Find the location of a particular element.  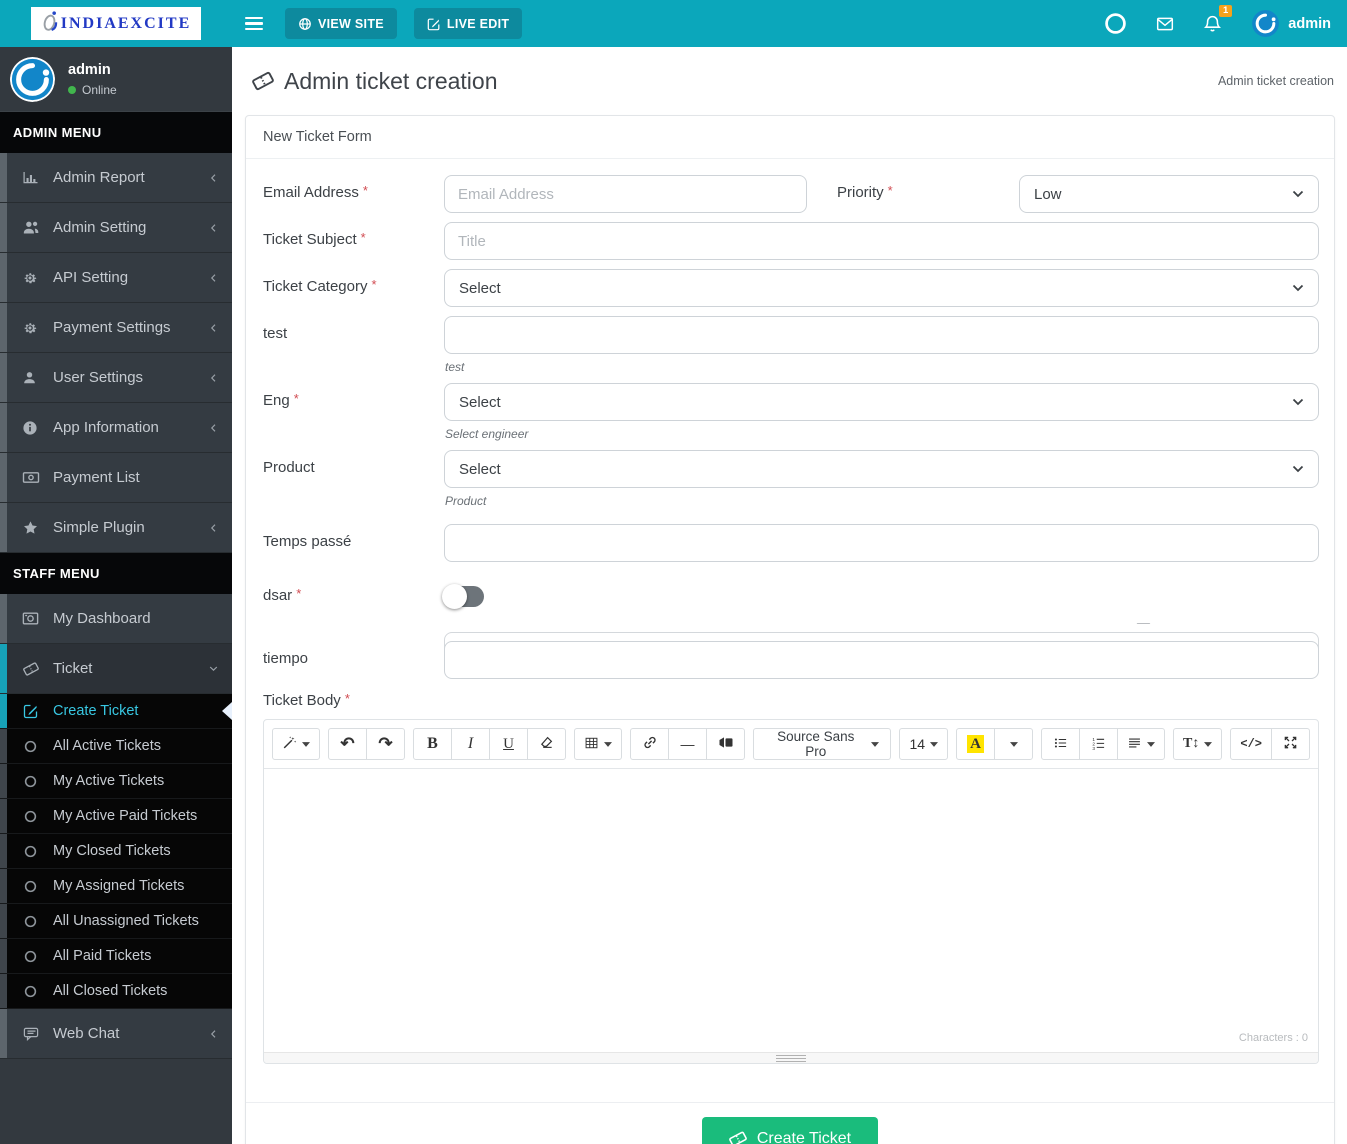

font-family-button: Source Sans Pro is located at coordinates (822, 744).